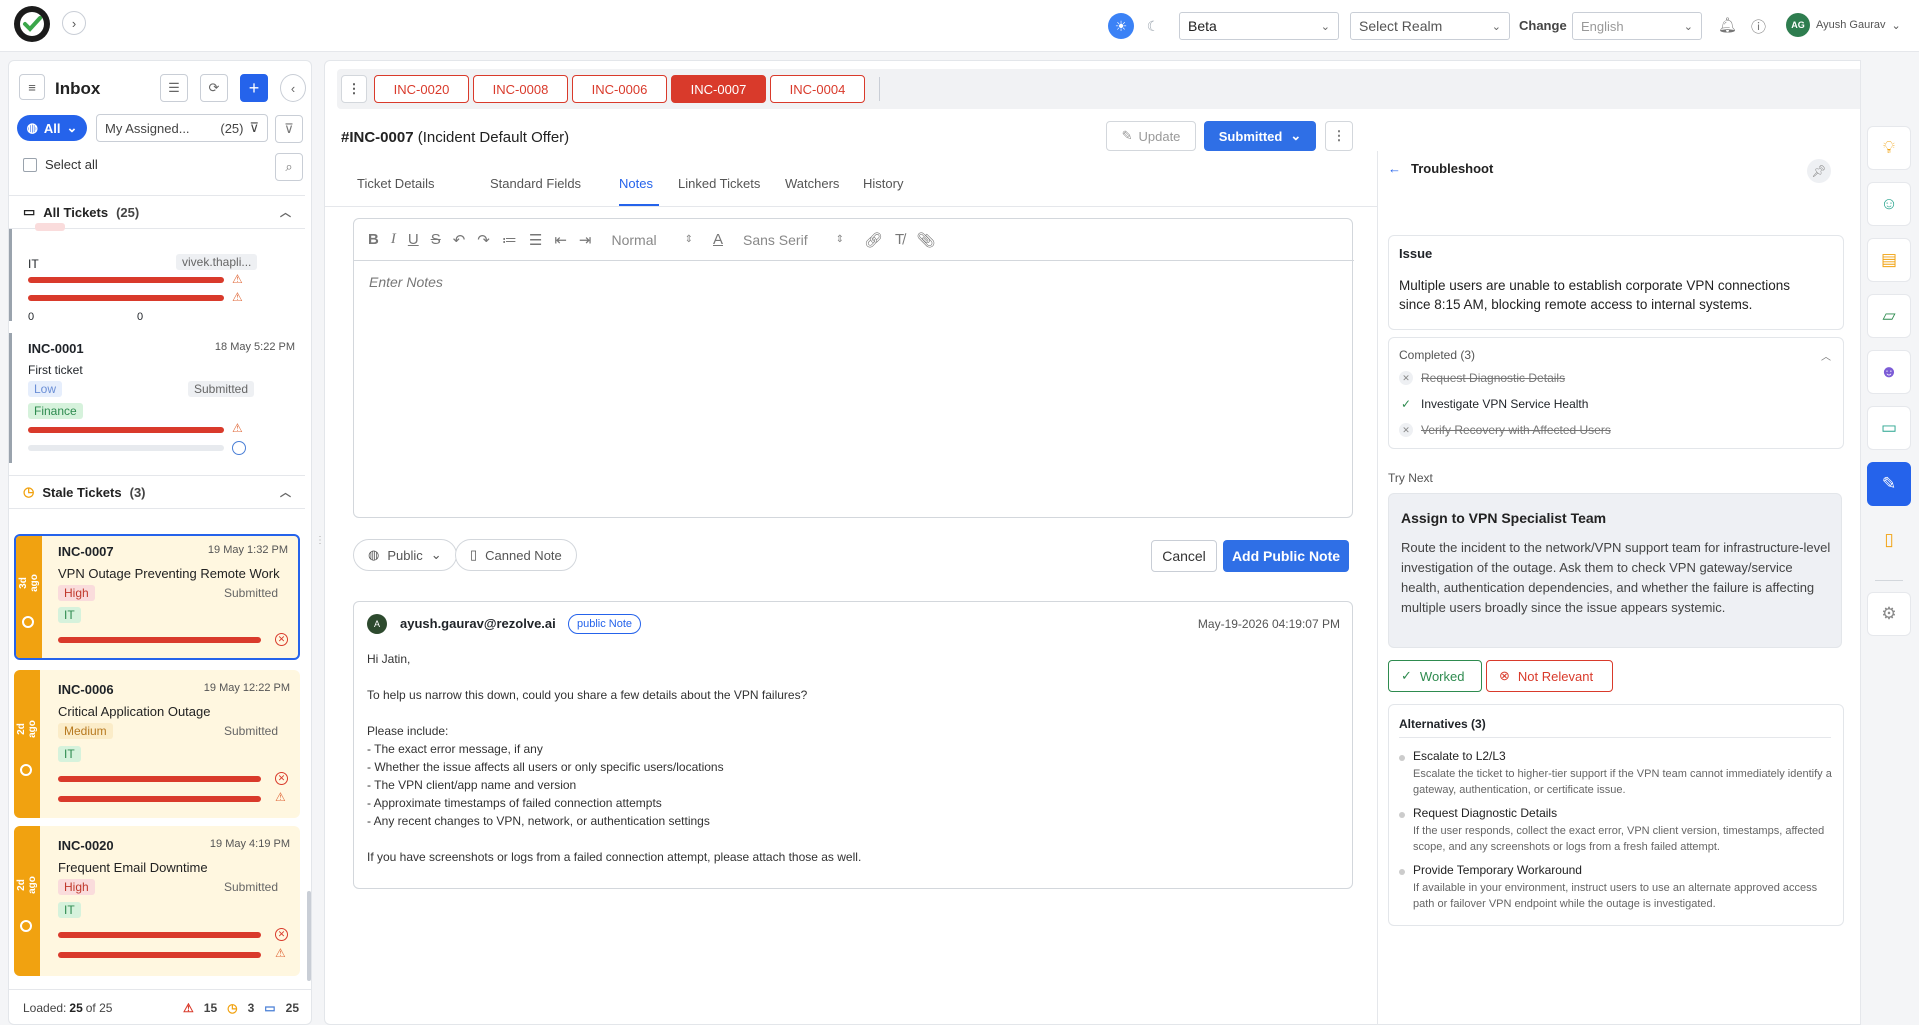  Describe the element at coordinates (1889, 148) in the screenshot. I see `lightbulb-icon: 💡︎` at that location.